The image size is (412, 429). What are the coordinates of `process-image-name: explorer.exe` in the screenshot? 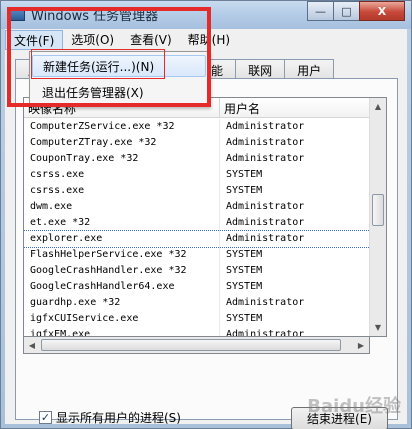 It's located at (122, 239).